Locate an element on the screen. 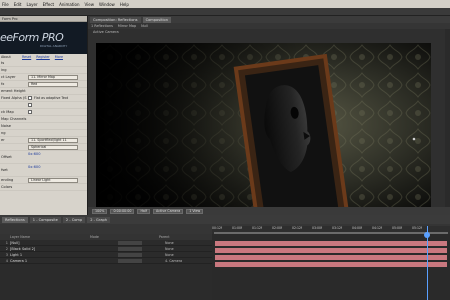 Image resolution: width=450 pixels, height=300 pixels. tools-bar is located at coordinates (225, 12).